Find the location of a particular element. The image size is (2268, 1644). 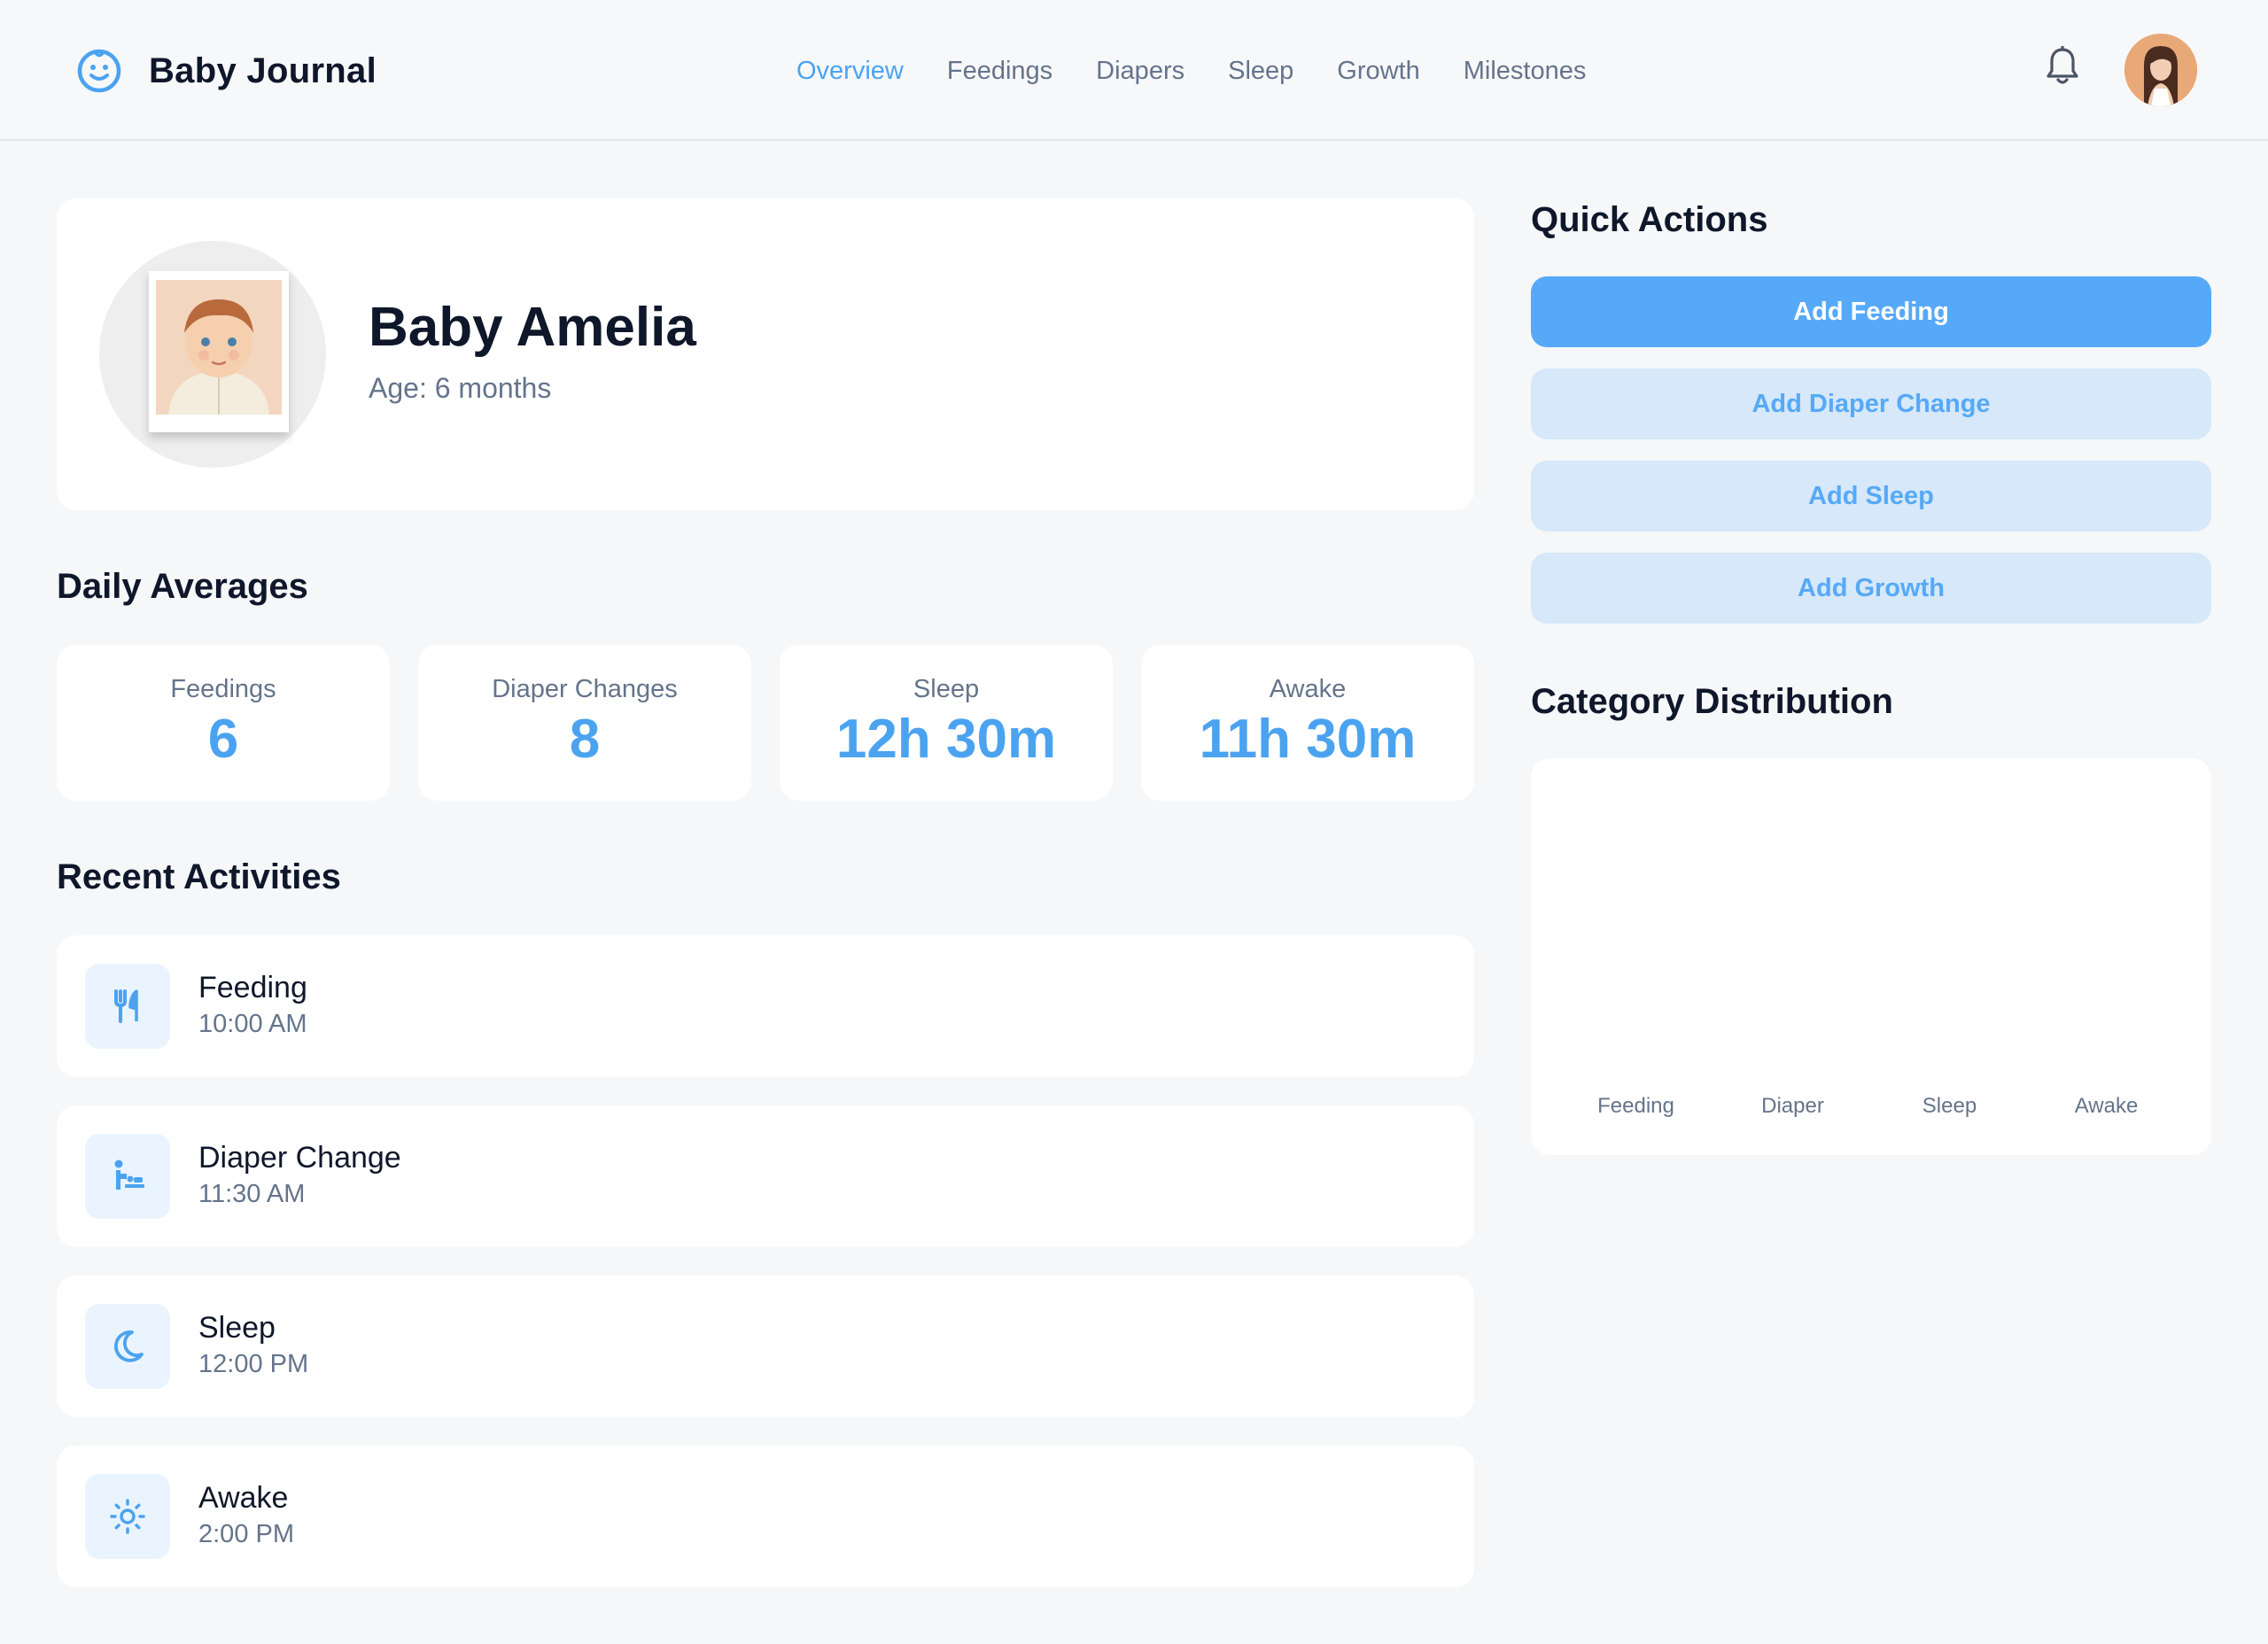

stat-label: Diaper Changes is located at coordinates (585, 689).